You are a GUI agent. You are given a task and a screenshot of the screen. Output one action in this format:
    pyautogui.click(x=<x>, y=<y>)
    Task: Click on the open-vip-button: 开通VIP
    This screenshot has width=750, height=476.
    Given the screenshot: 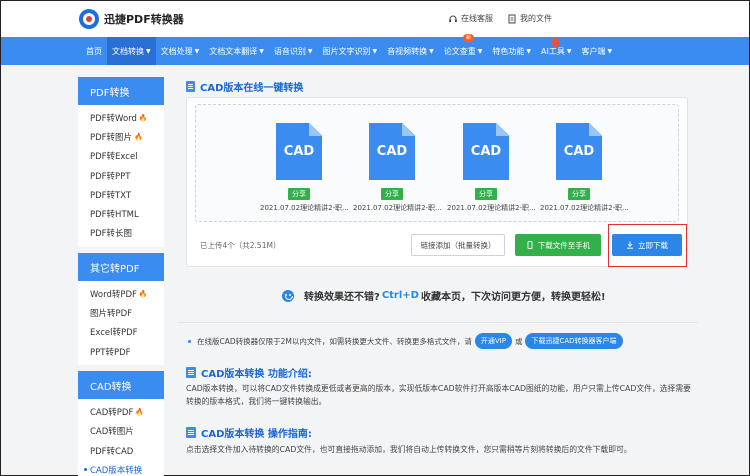 What is the action you would take?
    pyautogui.click(x=493, y=341)
    